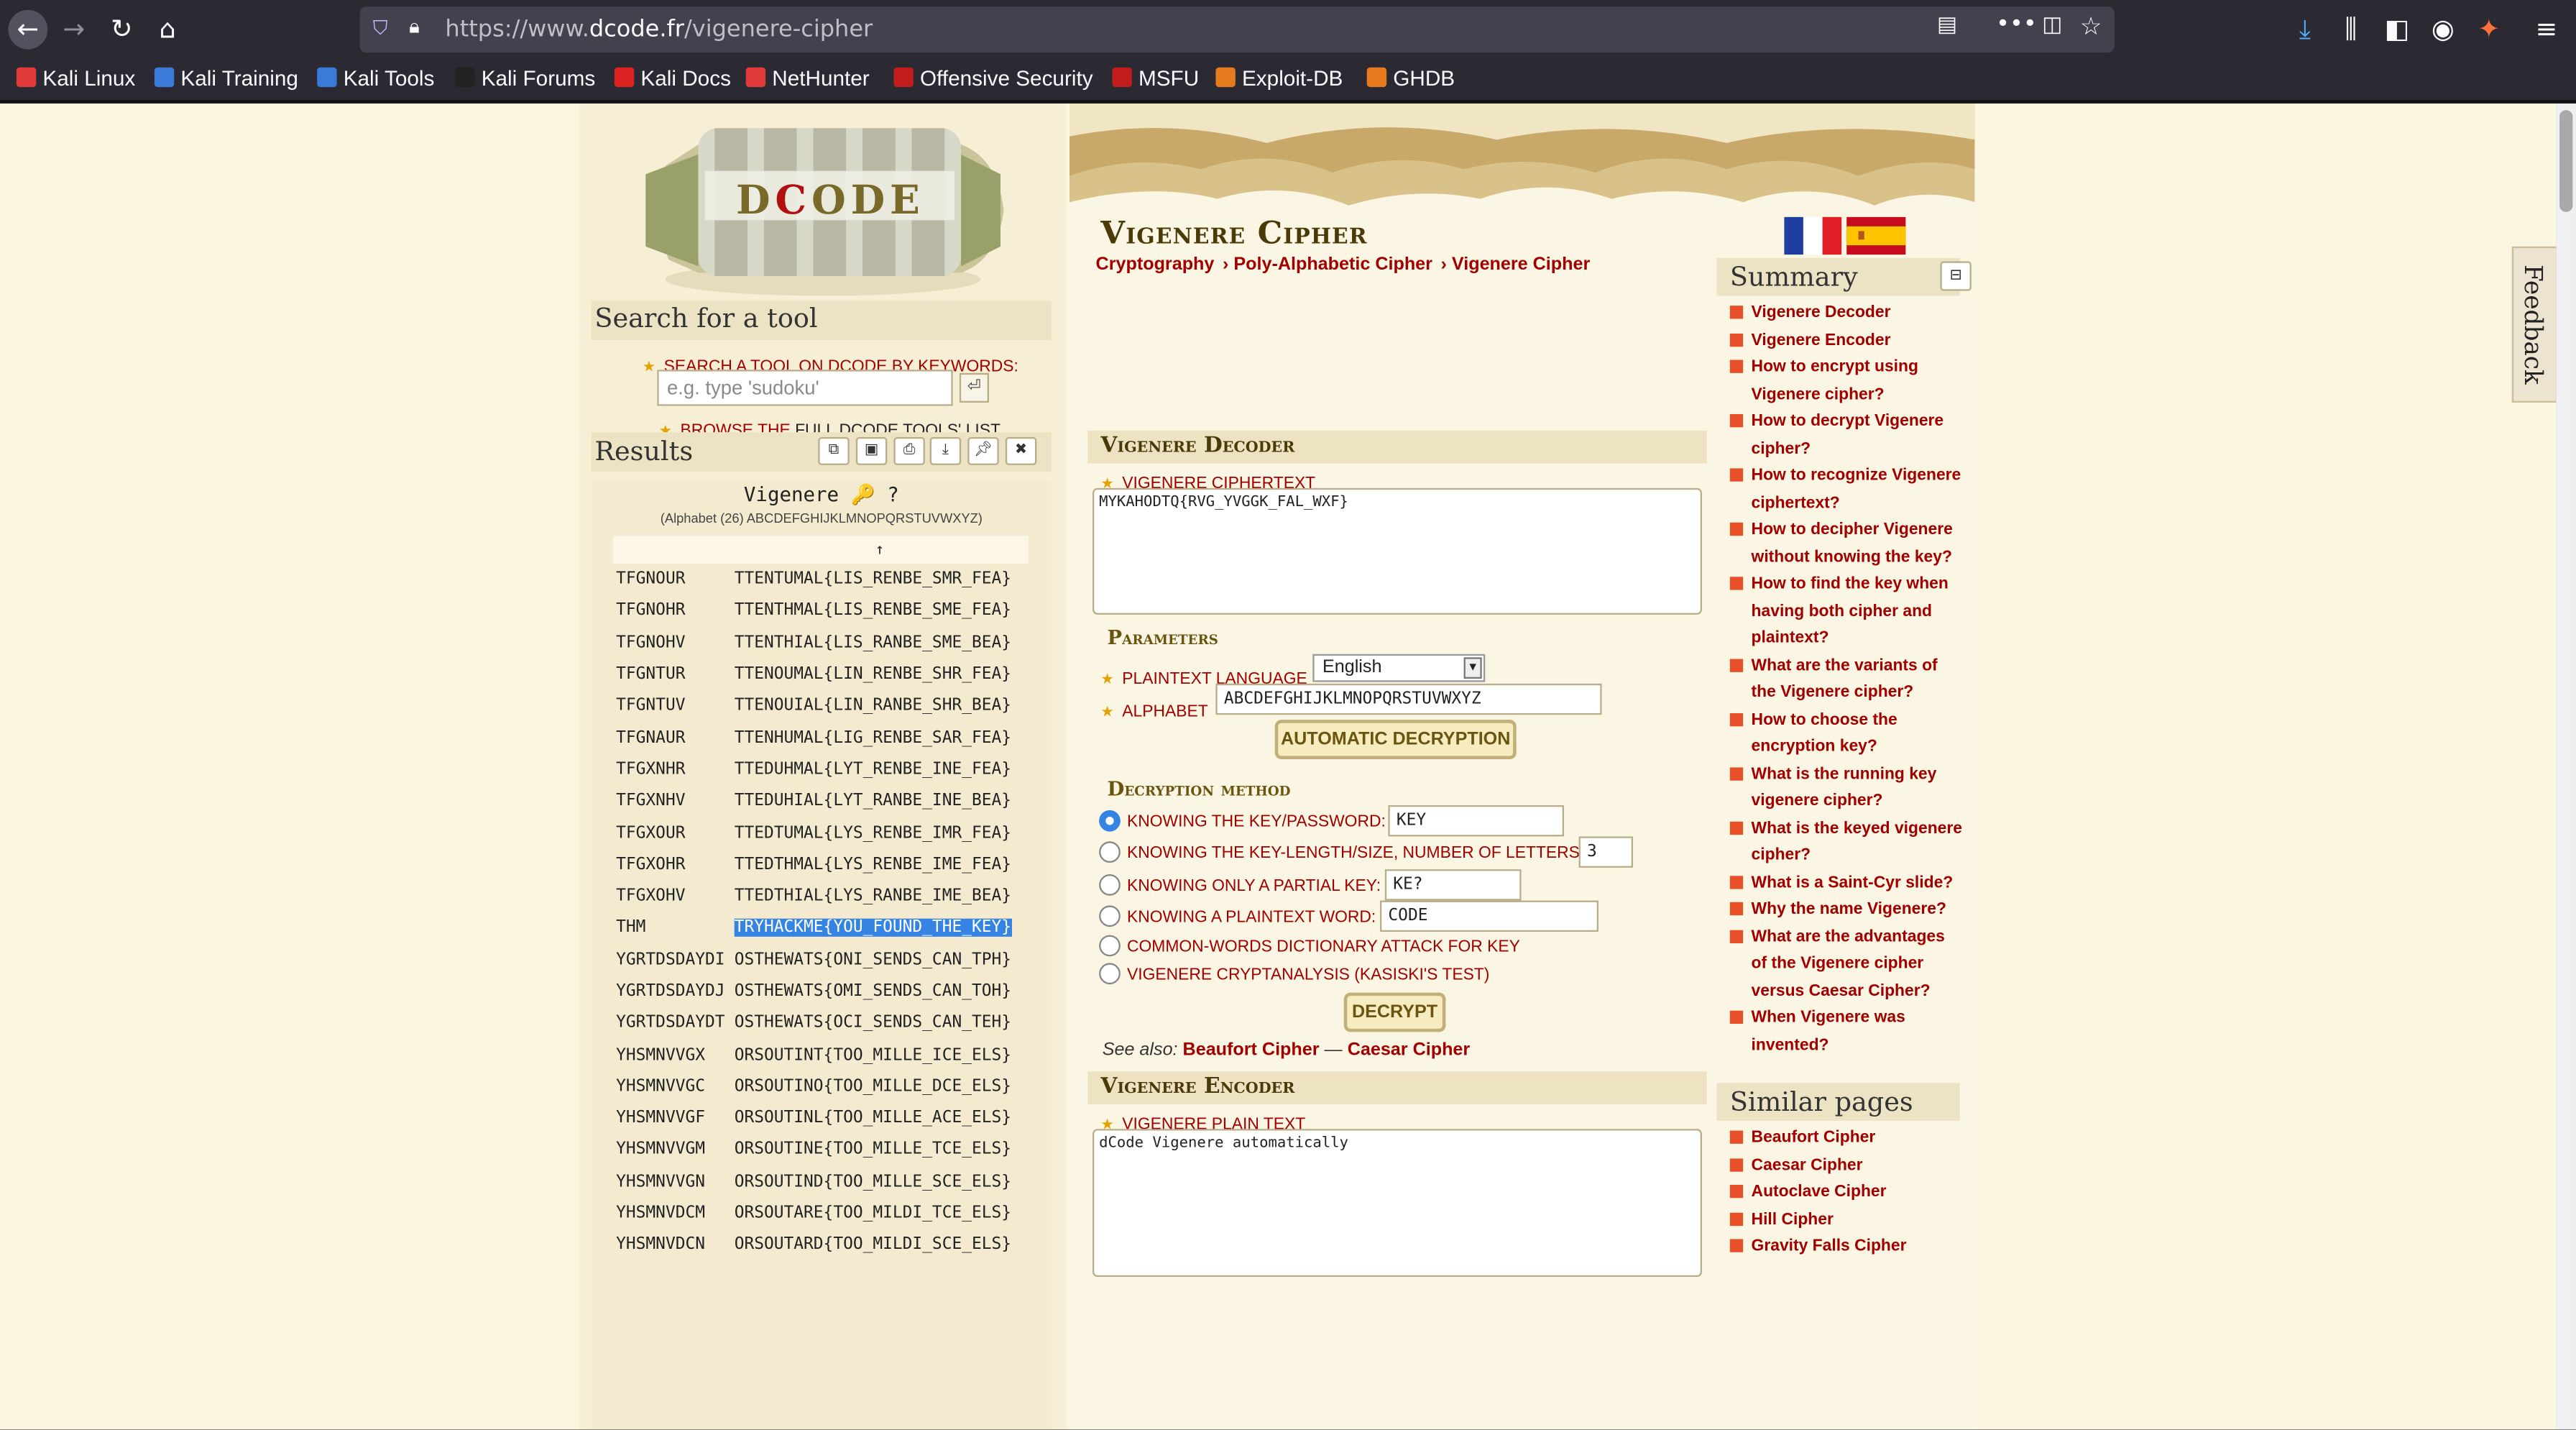 Image resolution: width=2576 pixels, height=1430 pixels. Describe the element at coordinates (672, 78) in the screenshot. I see `bookmark-kali-docs: Kali Docs` at that location.